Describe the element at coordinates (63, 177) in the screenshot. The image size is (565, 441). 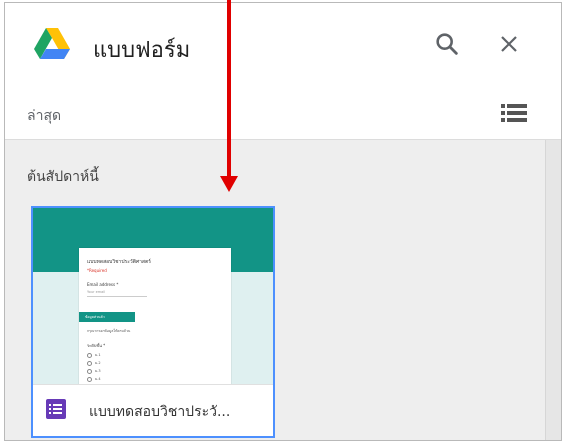
I see `section-heading: ต้นสัปดาห์นี้` at that location.